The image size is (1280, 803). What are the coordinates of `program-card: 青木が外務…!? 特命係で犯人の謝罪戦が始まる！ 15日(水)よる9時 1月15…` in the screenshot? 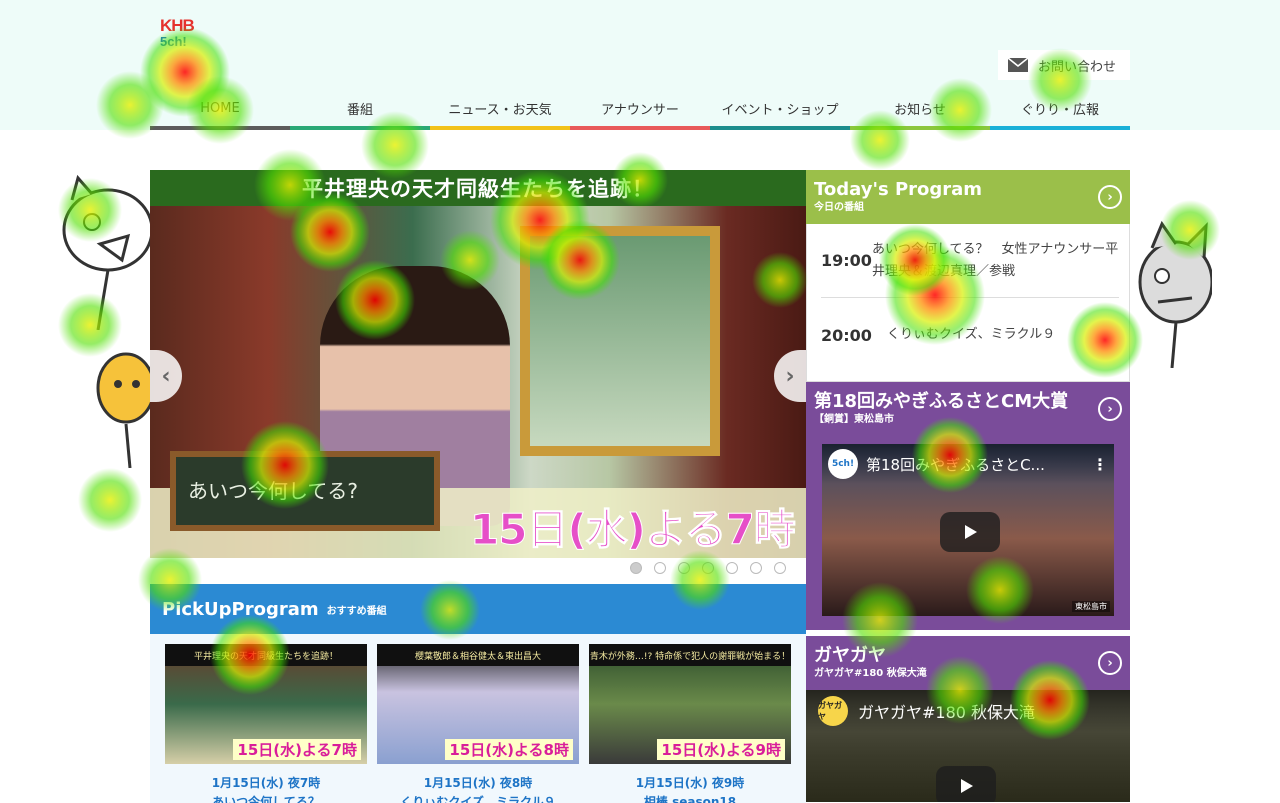 It's located at (690, 723).